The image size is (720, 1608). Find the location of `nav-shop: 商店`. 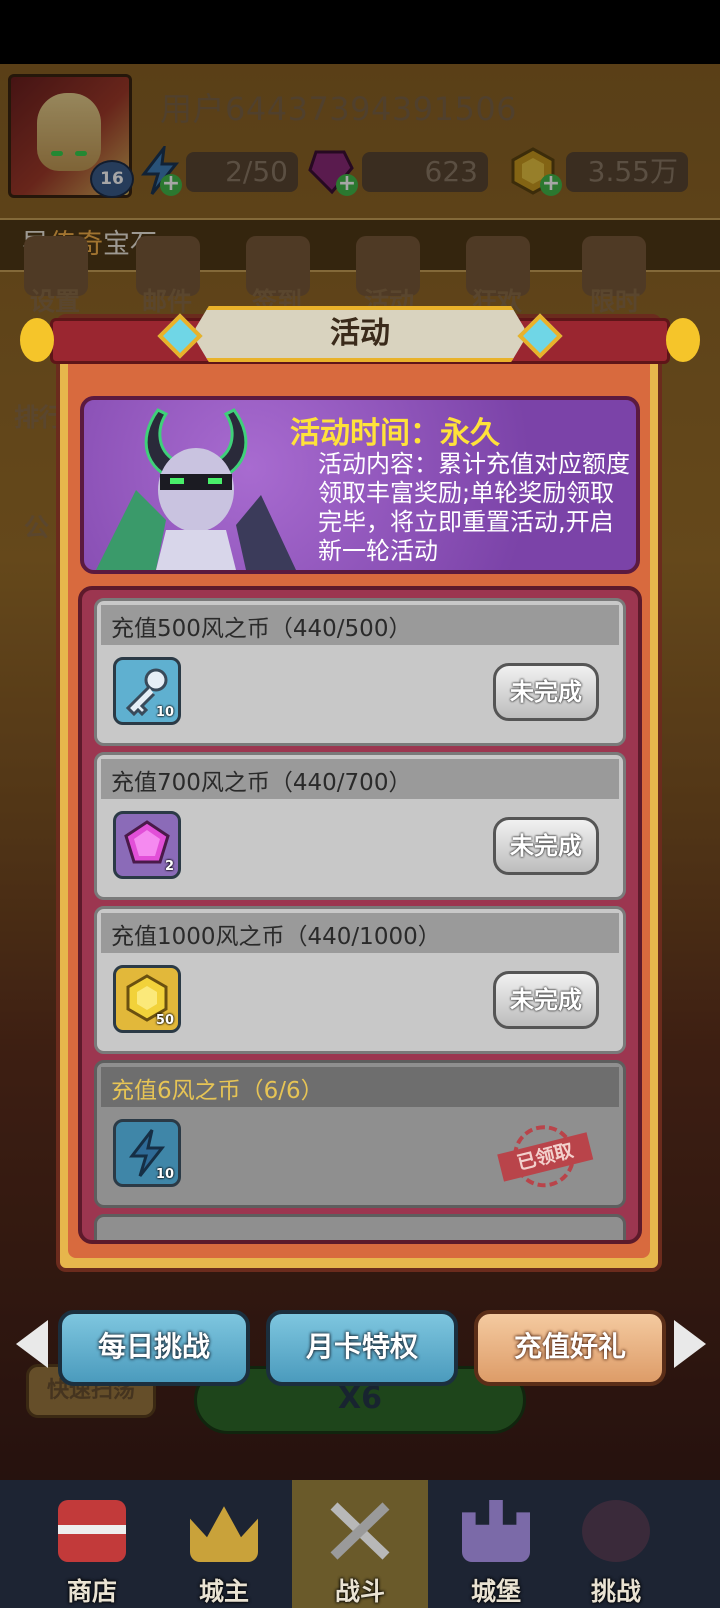

nav-shop: 商店 is located at coordinates (92, 1544).